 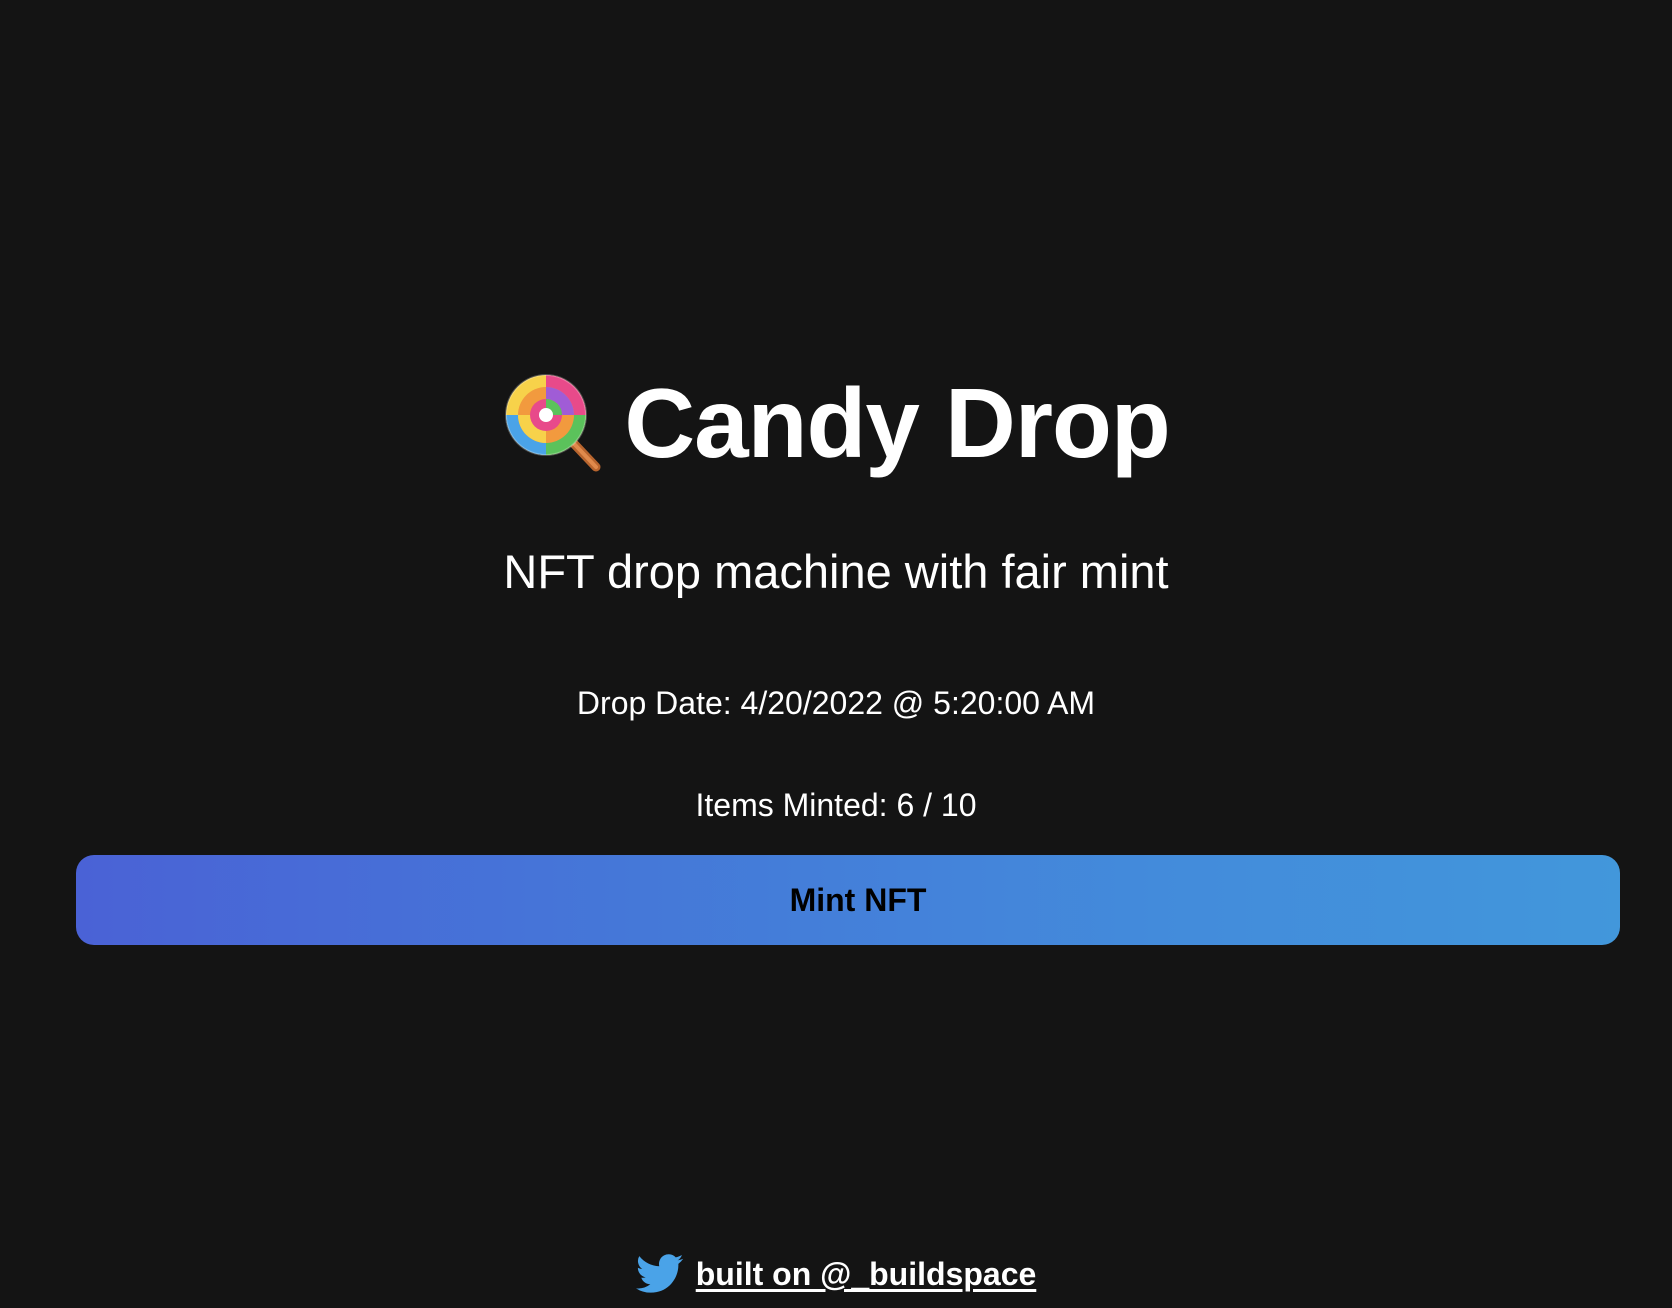 What do you see at coordinates (836, 571) in the screenshot?
I see `page-subtitle: NFT drop machine with fair mint` at bounding box center [836, 571].